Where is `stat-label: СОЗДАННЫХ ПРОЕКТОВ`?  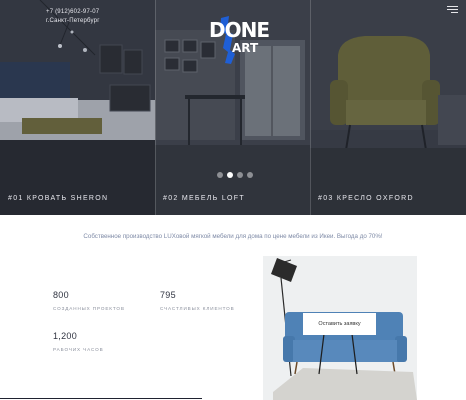 stat-label: СОЗДАННЫХ ПРОЕКТОВ is located at coordinates (89, 308).